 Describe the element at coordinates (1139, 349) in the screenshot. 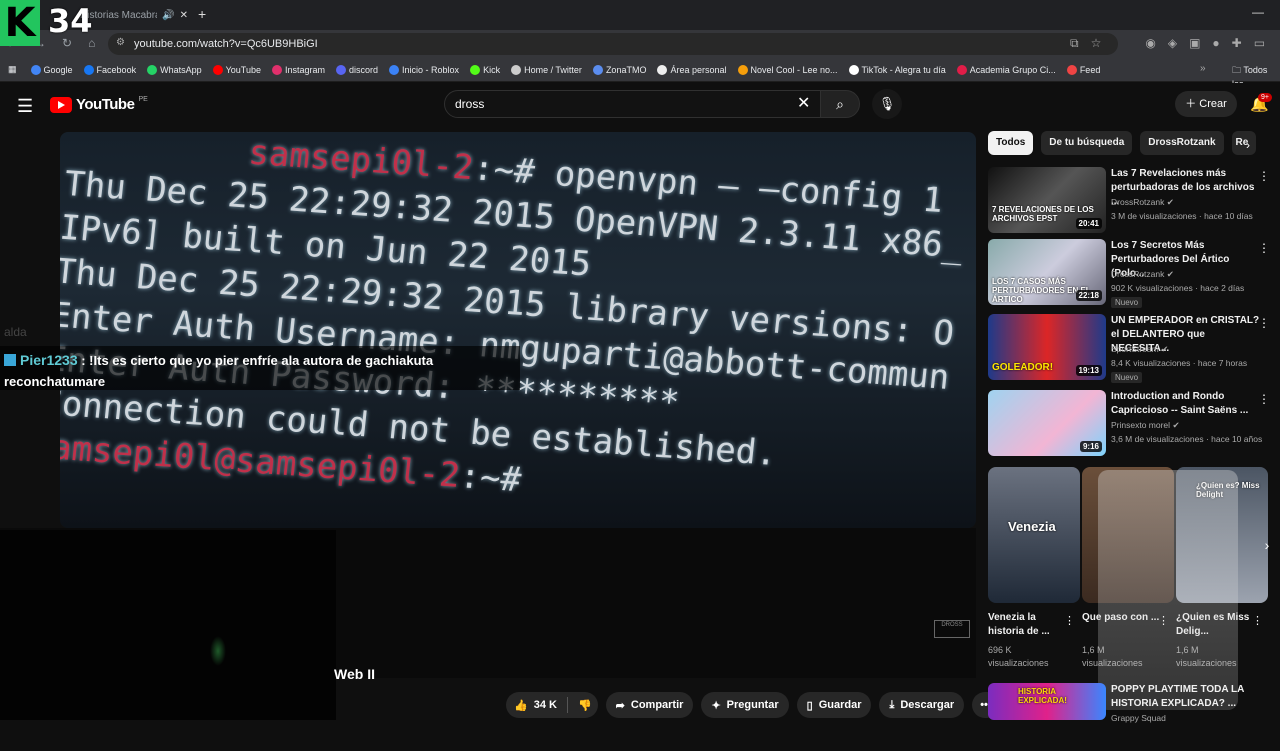

I see `channel-name: SportStream ✔` at that location.